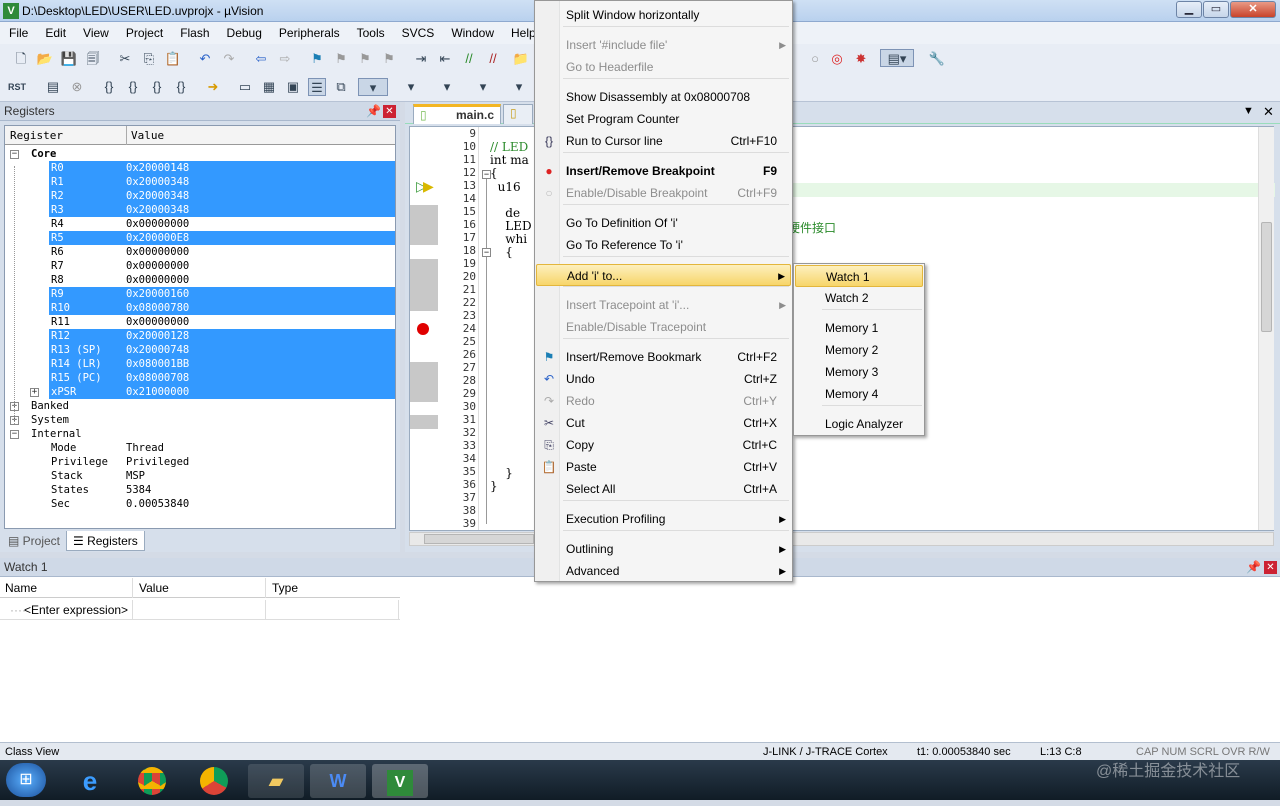 This screenshot has height=806, width=1280. Describe the element at coordinates (200, 392) in the screenshot. I see `register-row: xPSR 0x21000000 +` at that location.